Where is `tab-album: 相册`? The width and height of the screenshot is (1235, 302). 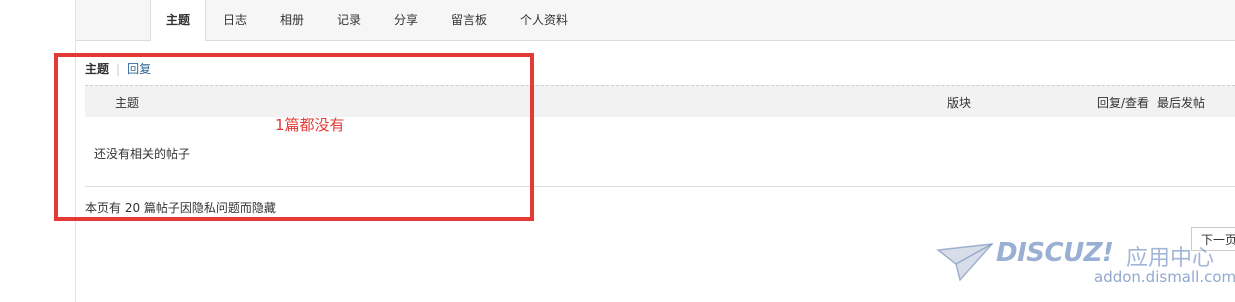
tab-album: 相册 is located at coordinates (292, 20).